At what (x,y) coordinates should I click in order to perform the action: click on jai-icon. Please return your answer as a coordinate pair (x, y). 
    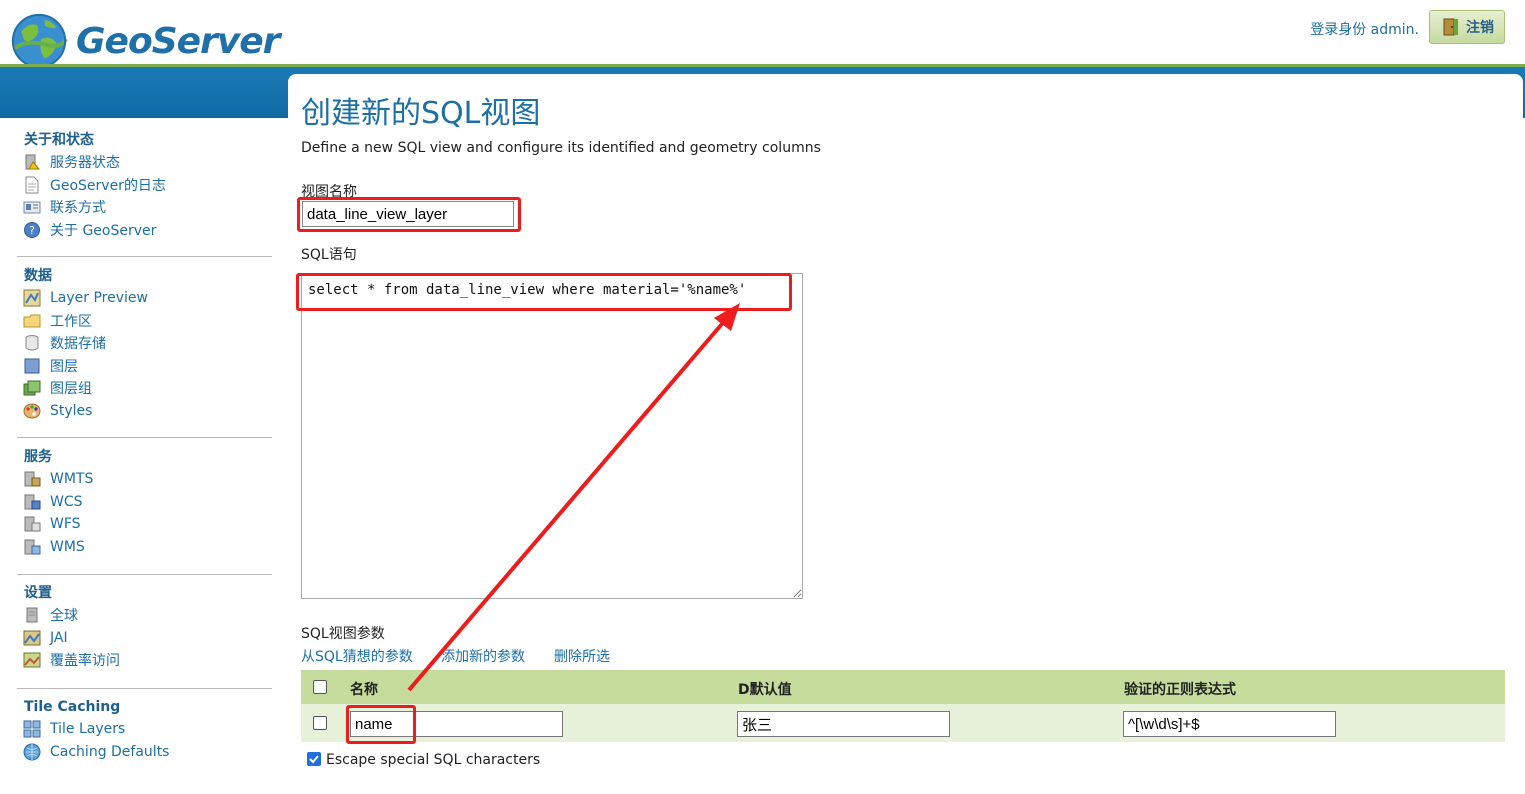
    Looking at the image, I should click on (32, 638).